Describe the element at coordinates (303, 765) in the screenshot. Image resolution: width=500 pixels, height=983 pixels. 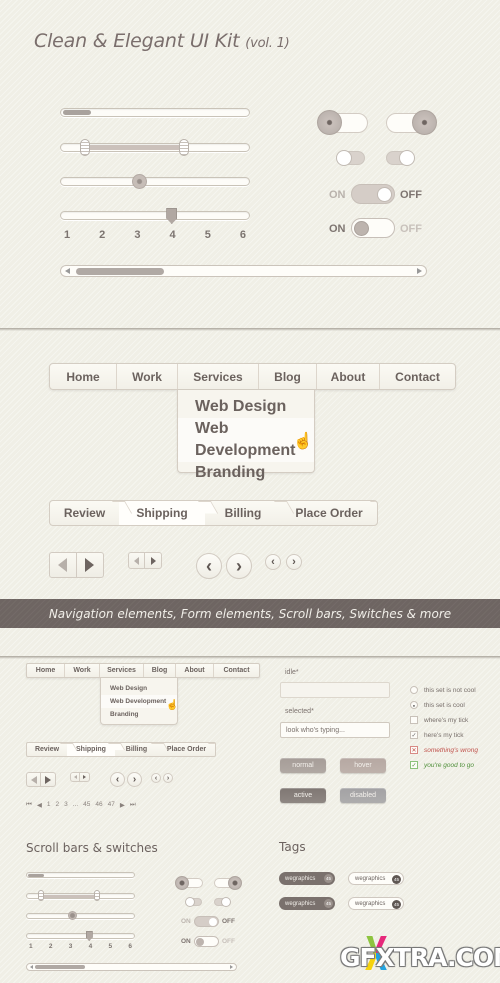
I see `button-normal: normal` at that location.